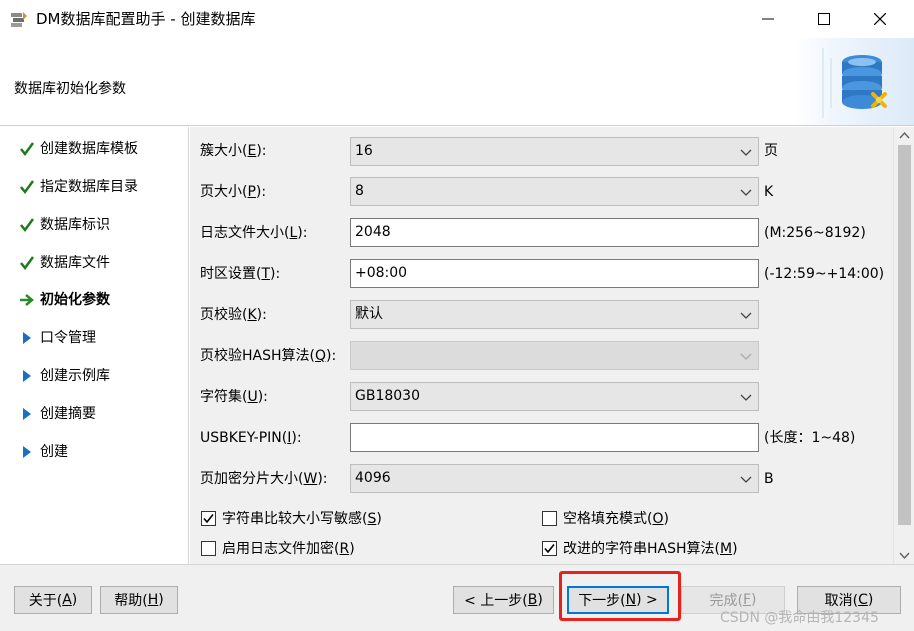 The height and width of the screenshot is (631, 914). What do you see at coordinates (251, 438) in the screenshot?
I see `usbkey-pin-label: USBKEY-PIN(I):` at bounding box center [251, 438].